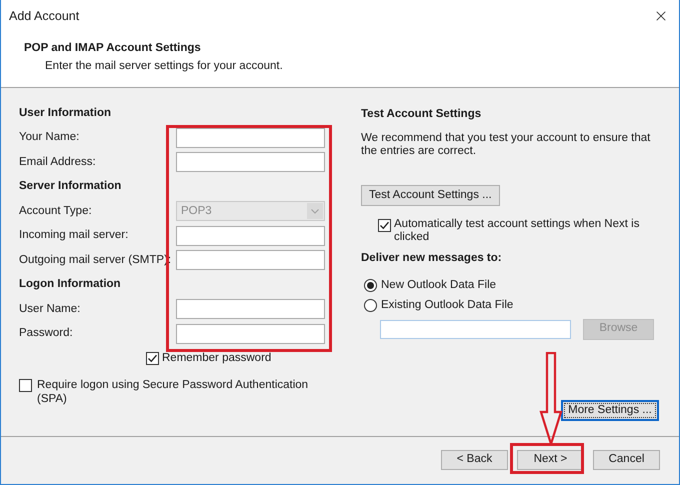  I want to click on field-label: Account Type:, so click(56, 211).